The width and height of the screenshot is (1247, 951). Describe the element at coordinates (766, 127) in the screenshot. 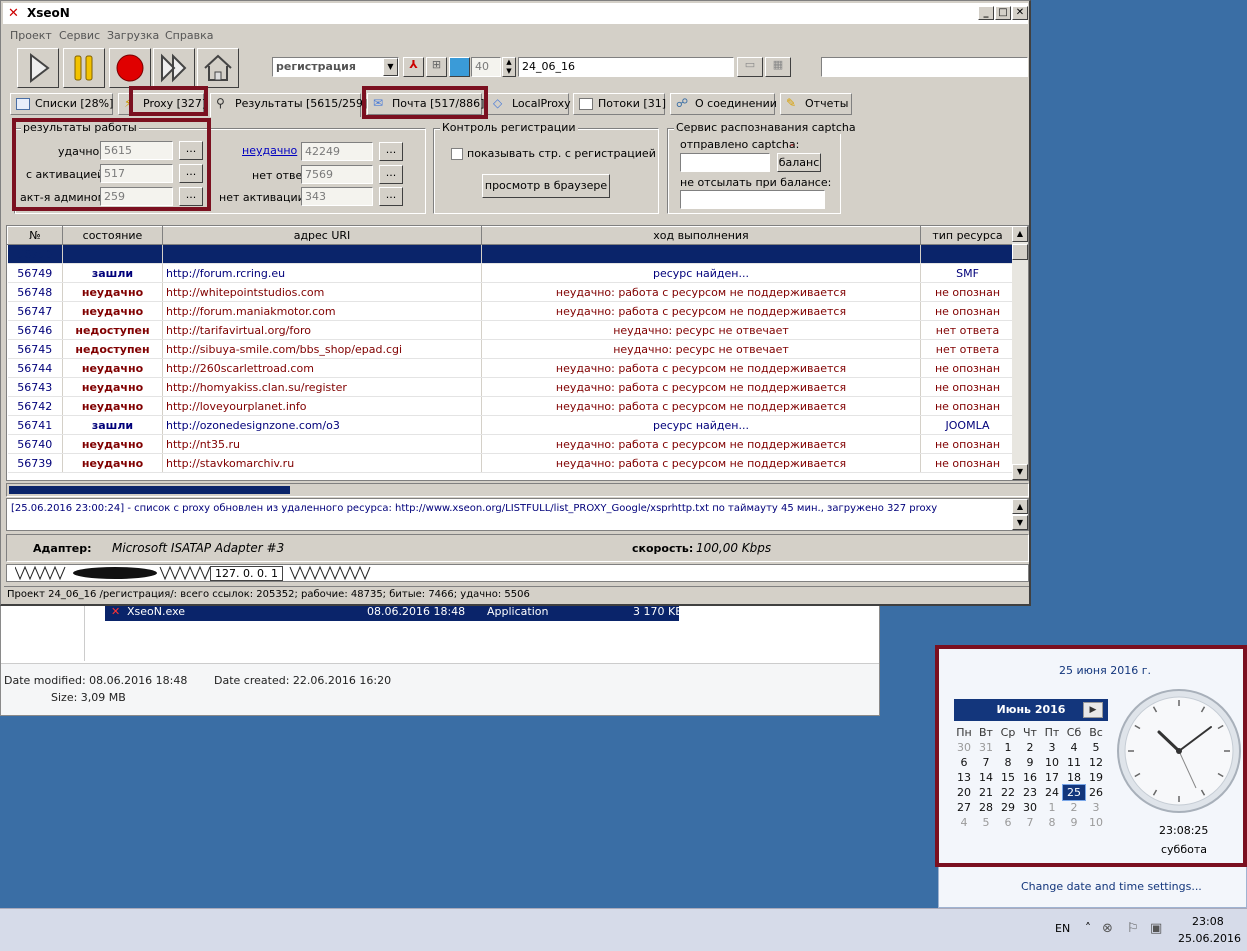

I see `captcha-group-label: Сервис распознавания captcha` at that location.